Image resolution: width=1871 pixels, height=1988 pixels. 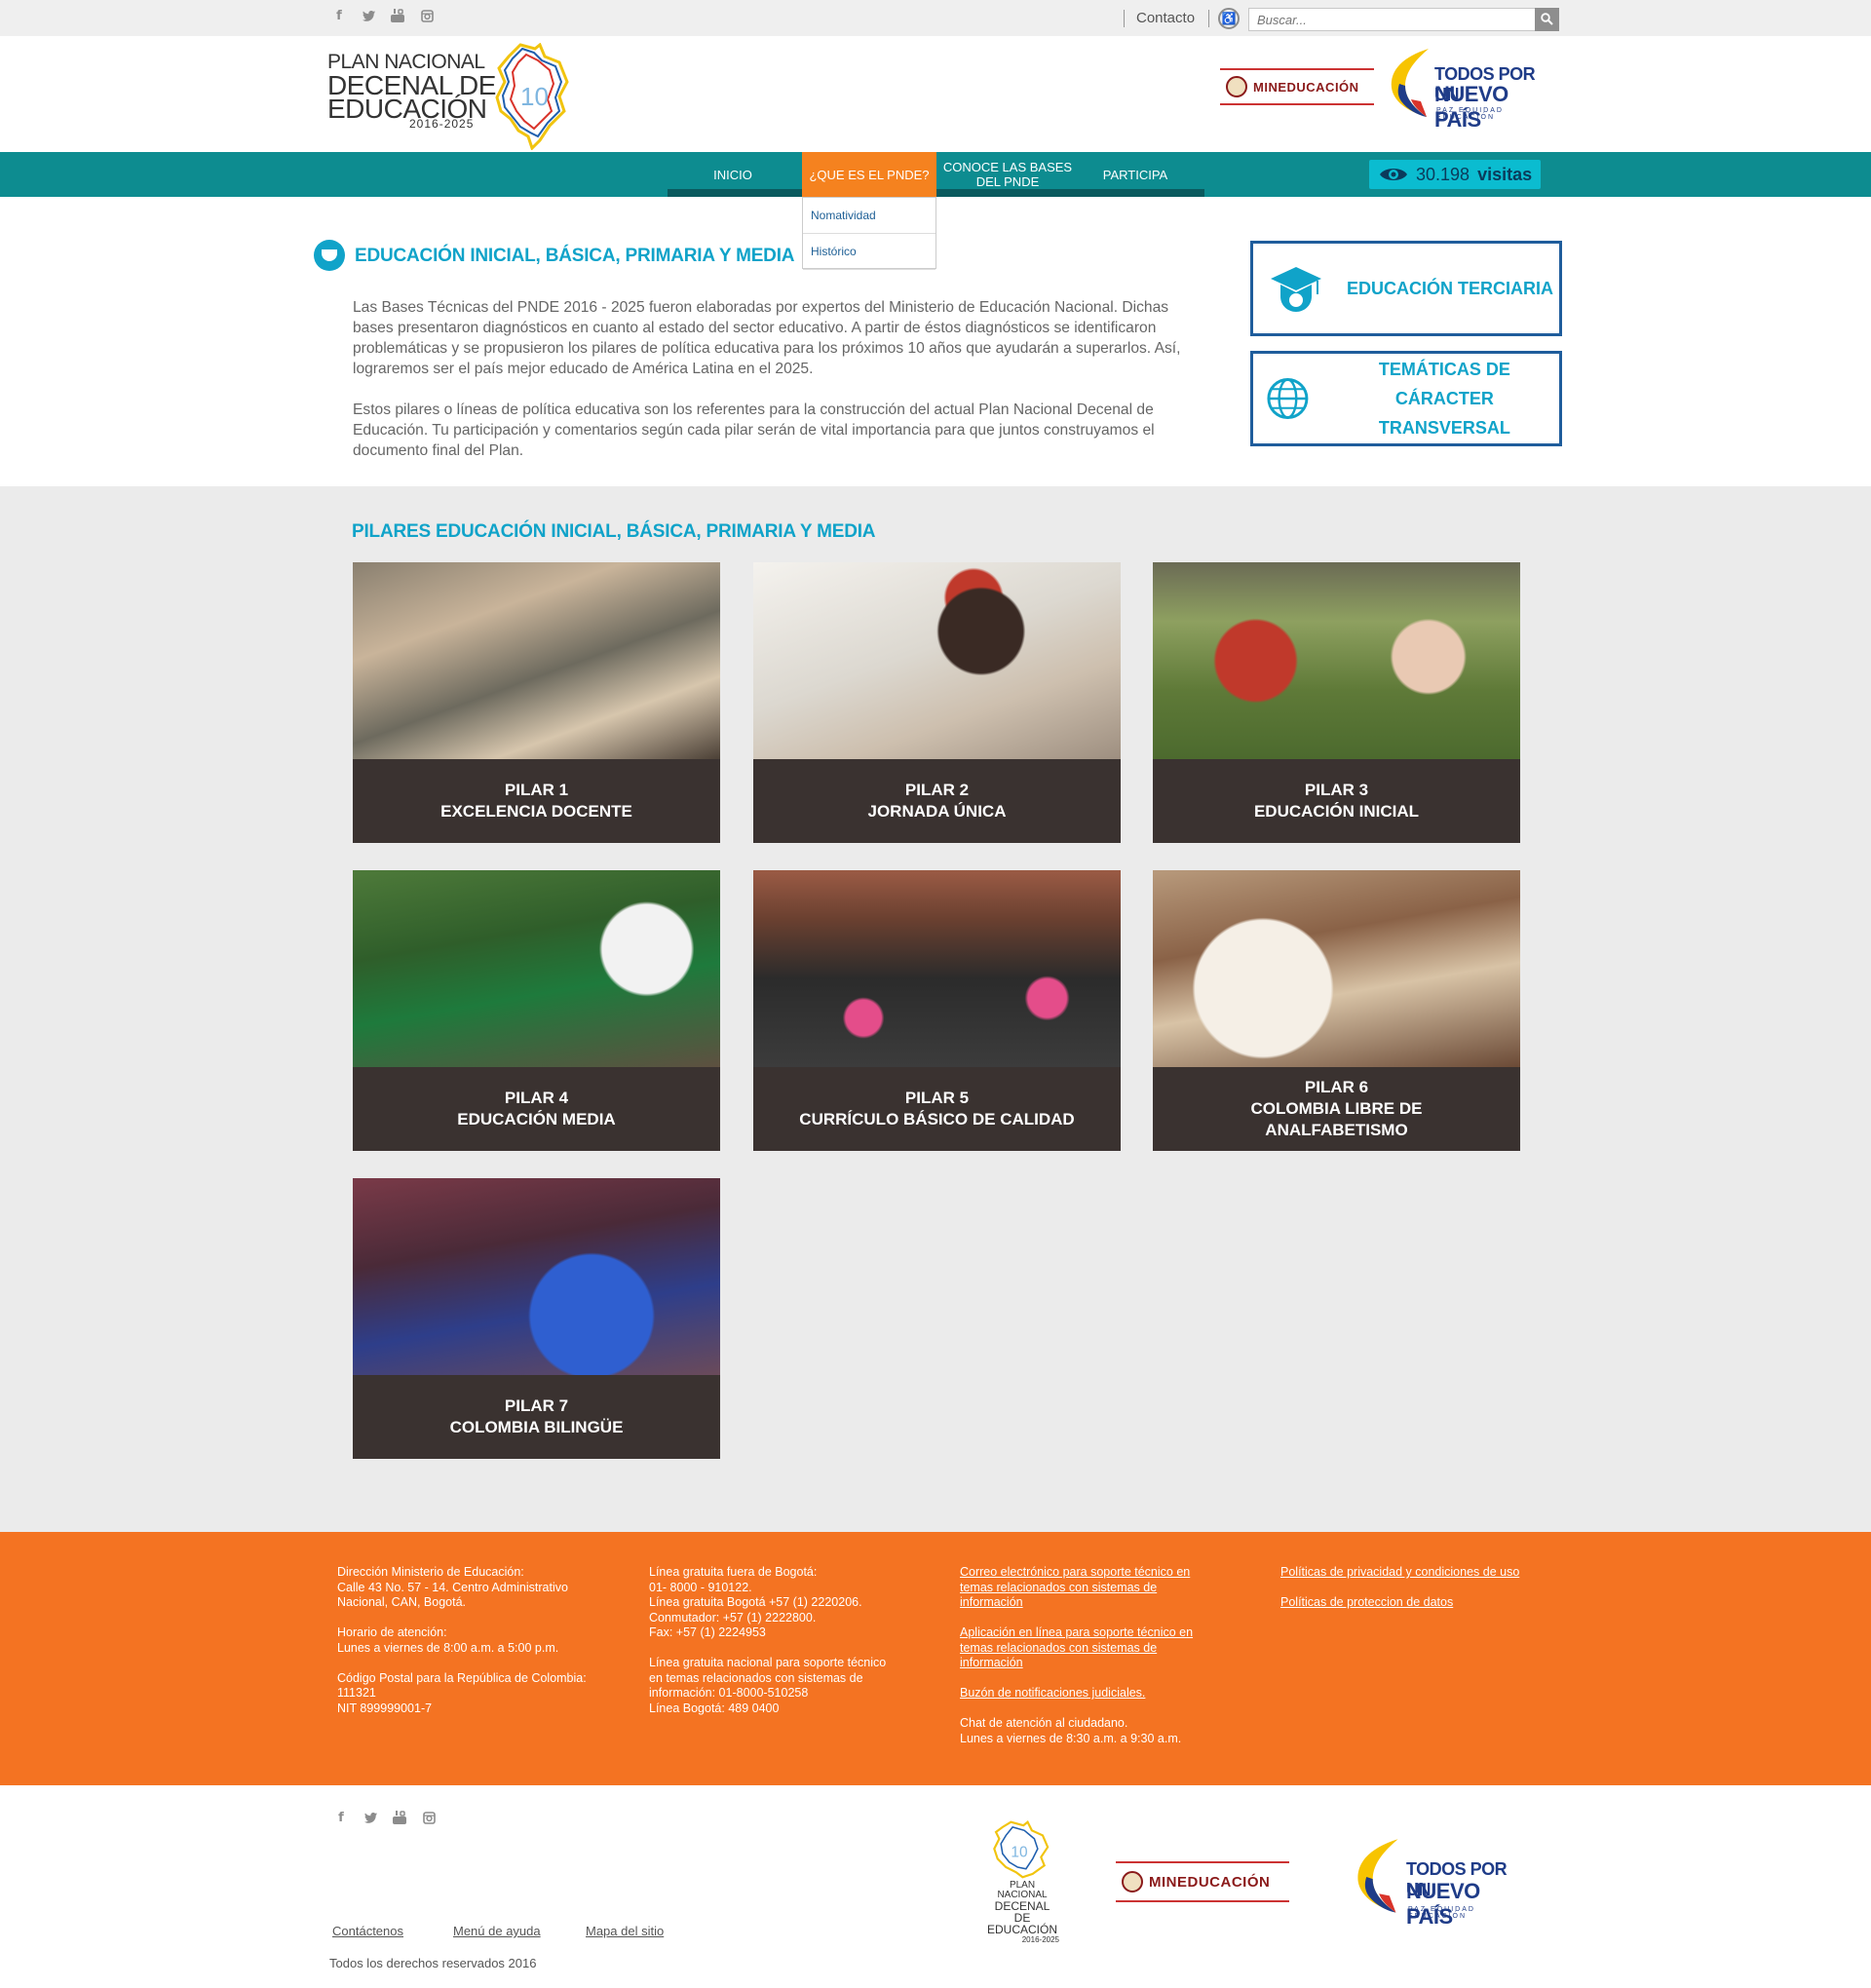 I want to click on nav-que-es-el-pnde: ¿QUE ES EL PNDE?, so click(x=869, y=174).